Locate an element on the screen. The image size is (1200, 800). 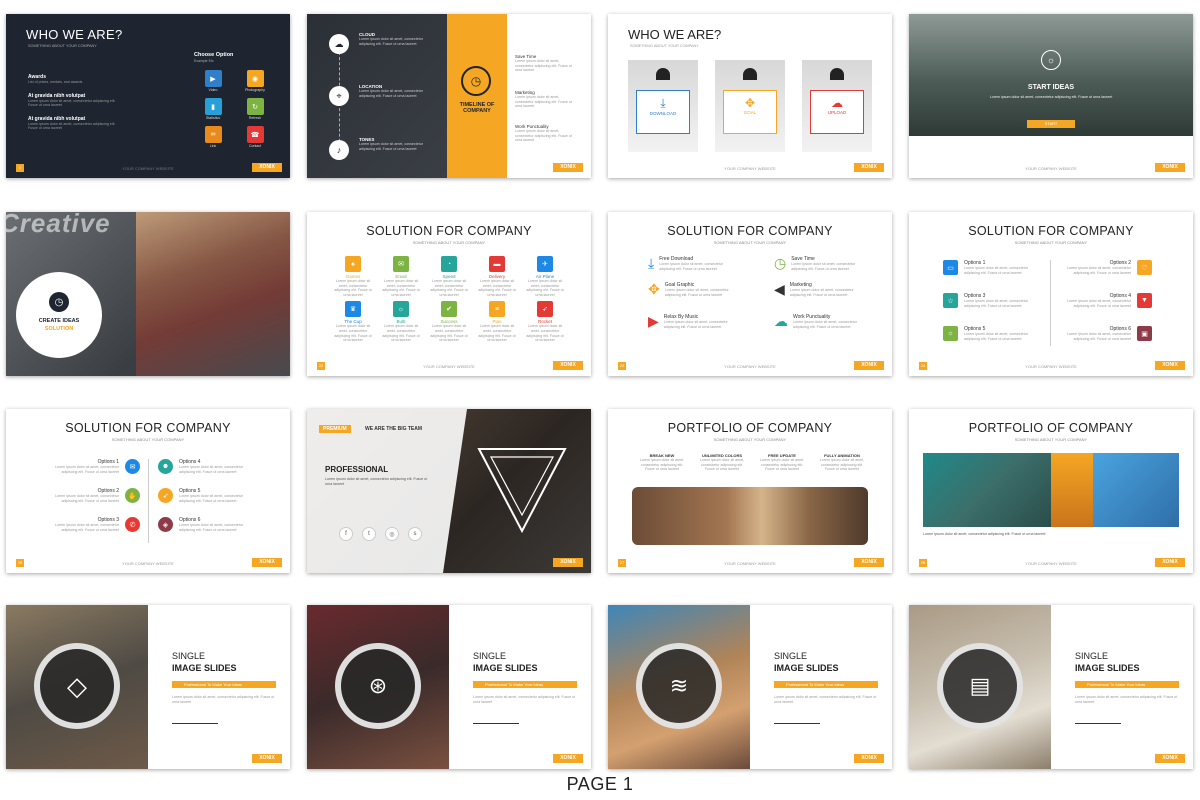
plan-icon: ≡ is located at coordinates (497, 309).